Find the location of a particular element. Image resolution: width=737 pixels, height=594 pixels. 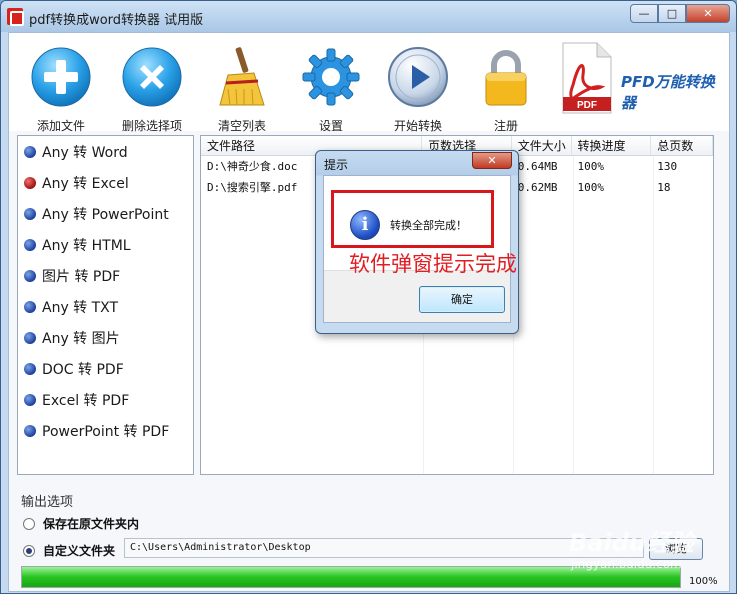

custom-folder-option: 自定义文件夹 is located at coordinates (69, 550).